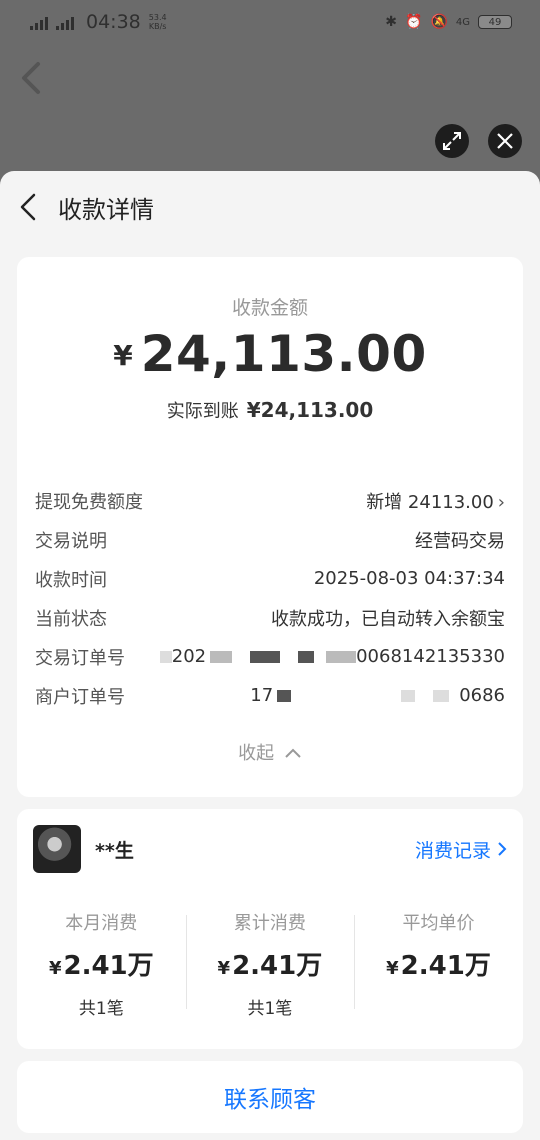  Describe the element at coordinates (460, 541) in the screenshot. I see `detail-value: 经营码交易` at that location.